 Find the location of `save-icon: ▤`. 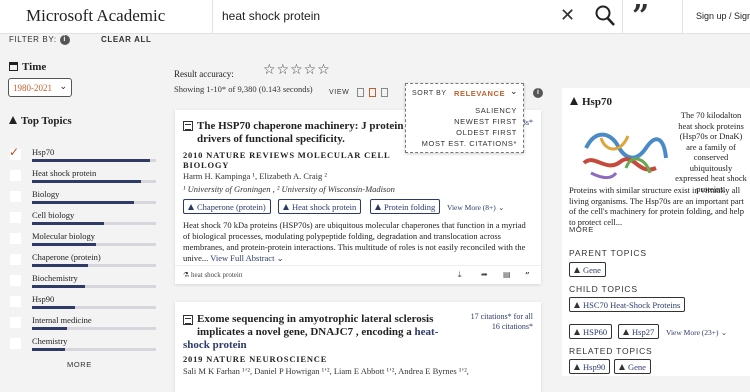

save-icon: ▤ is located at coordinates (507, 274).